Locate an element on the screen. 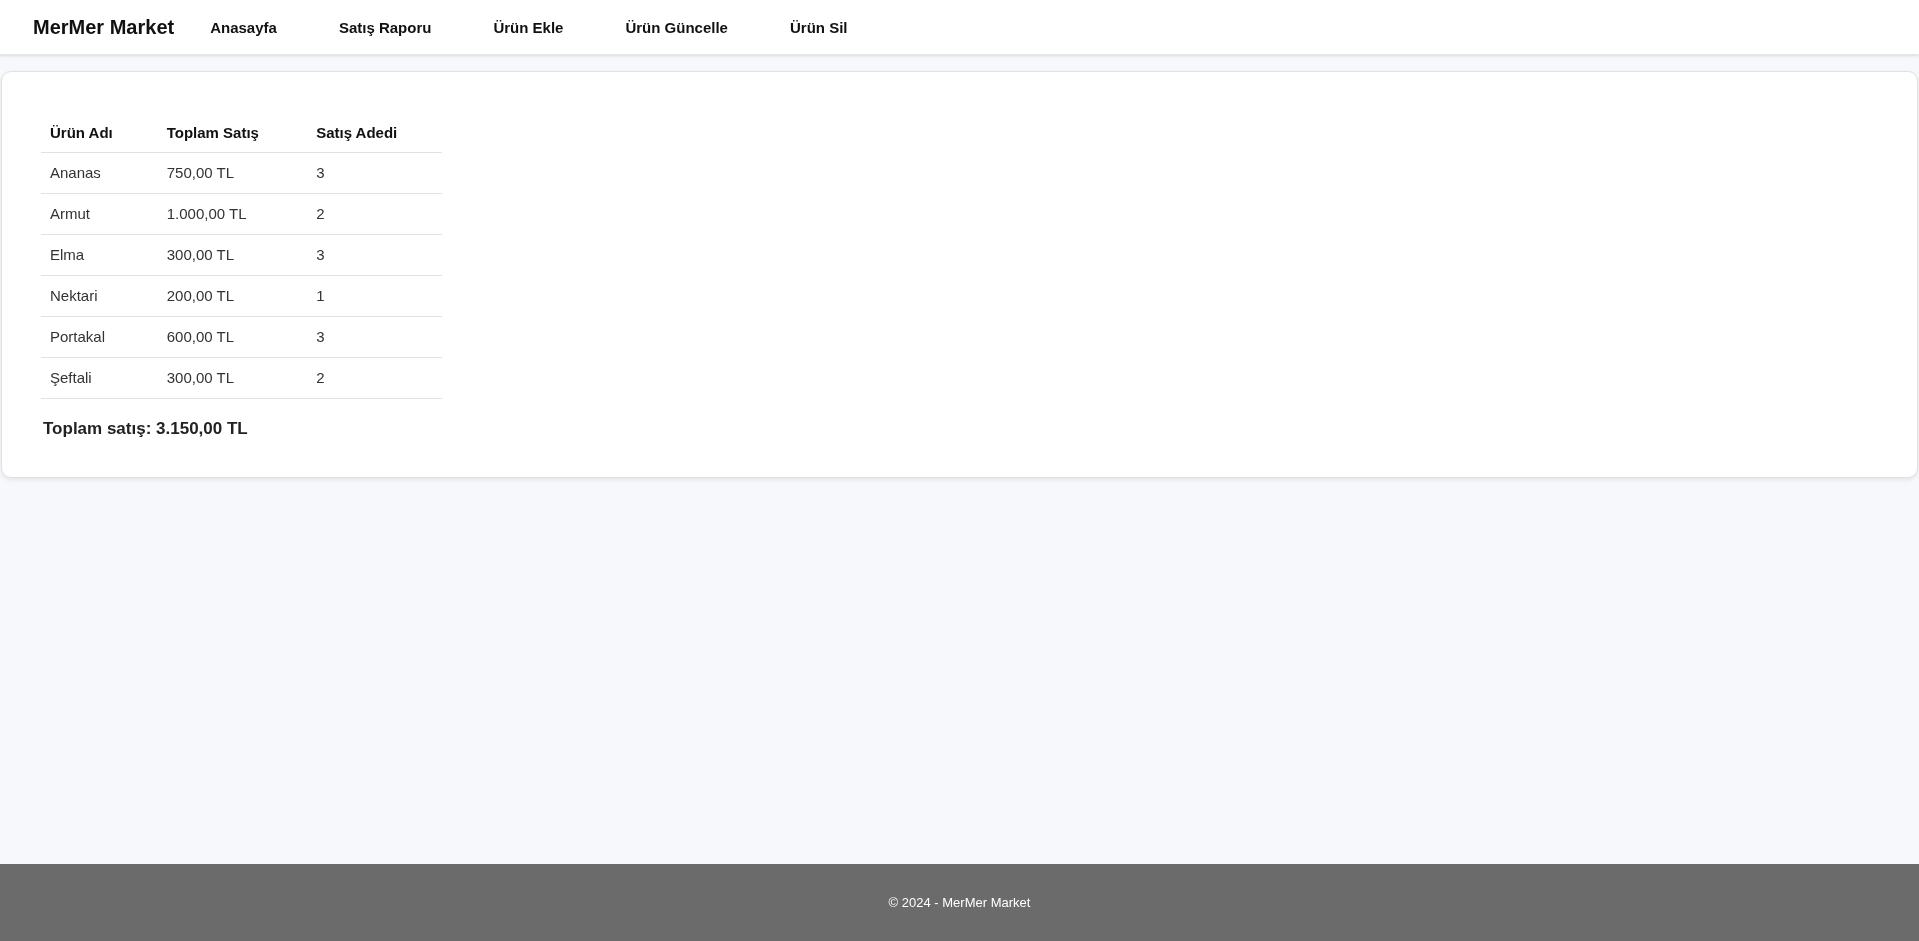 This screenshot has height=941, width=1919. table-cell: Armut is located at coordinates (99, 214).